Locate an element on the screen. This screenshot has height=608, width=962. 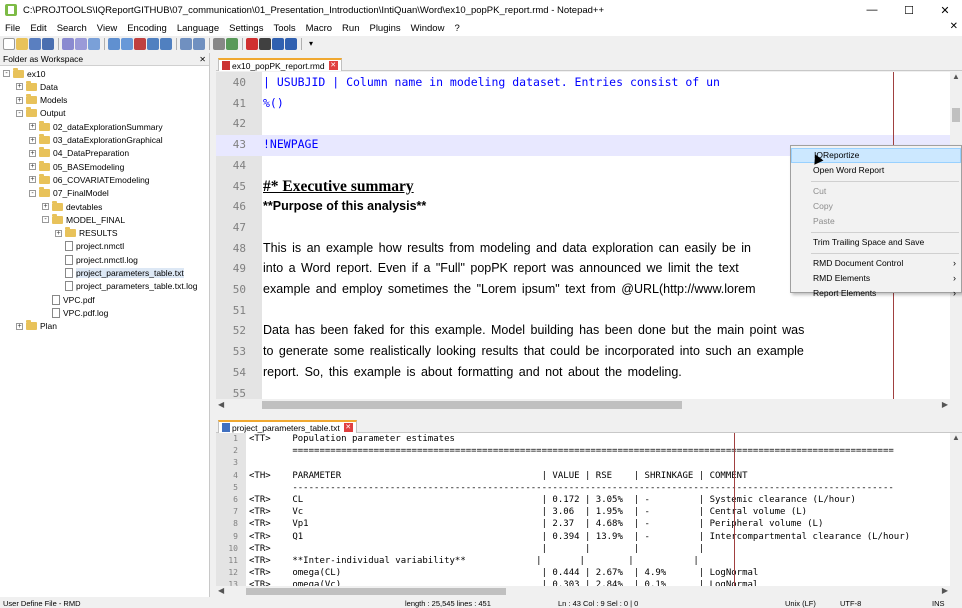
menu-file: File is located at coordinates (12, 28).